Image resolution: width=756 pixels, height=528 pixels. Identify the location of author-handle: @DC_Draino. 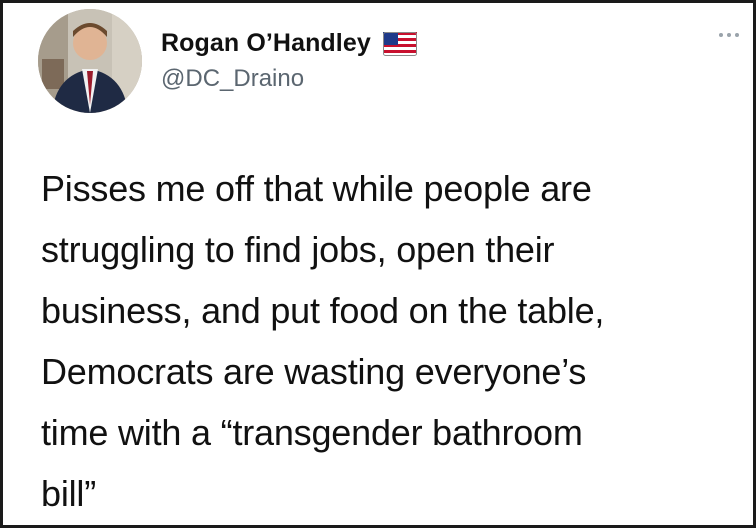
(232, 79).